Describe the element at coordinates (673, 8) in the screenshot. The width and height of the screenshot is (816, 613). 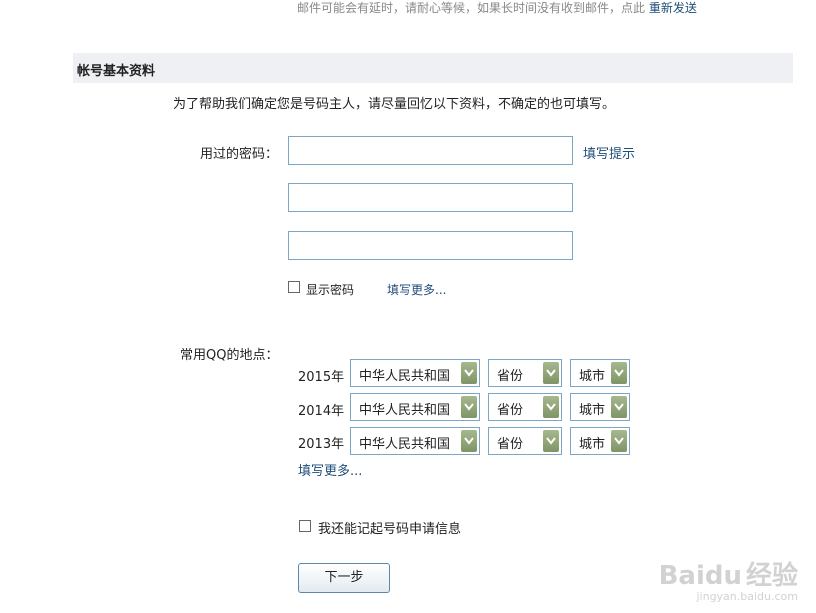
I see `resend-link: 重新发送` at that location.